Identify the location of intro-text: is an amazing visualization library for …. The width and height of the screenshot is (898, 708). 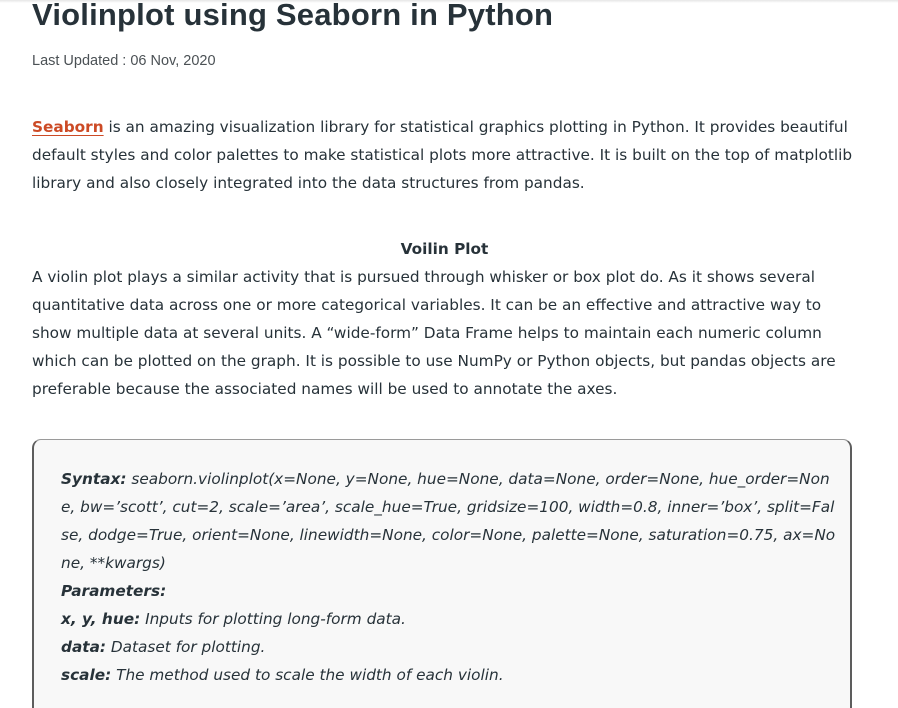
(442, 155).